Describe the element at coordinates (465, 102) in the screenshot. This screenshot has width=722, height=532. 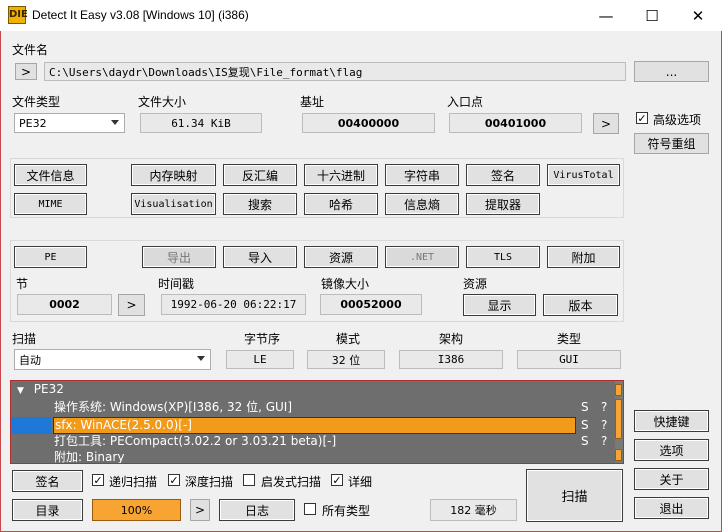
I see `entry-point-label: 入口点` at that location.